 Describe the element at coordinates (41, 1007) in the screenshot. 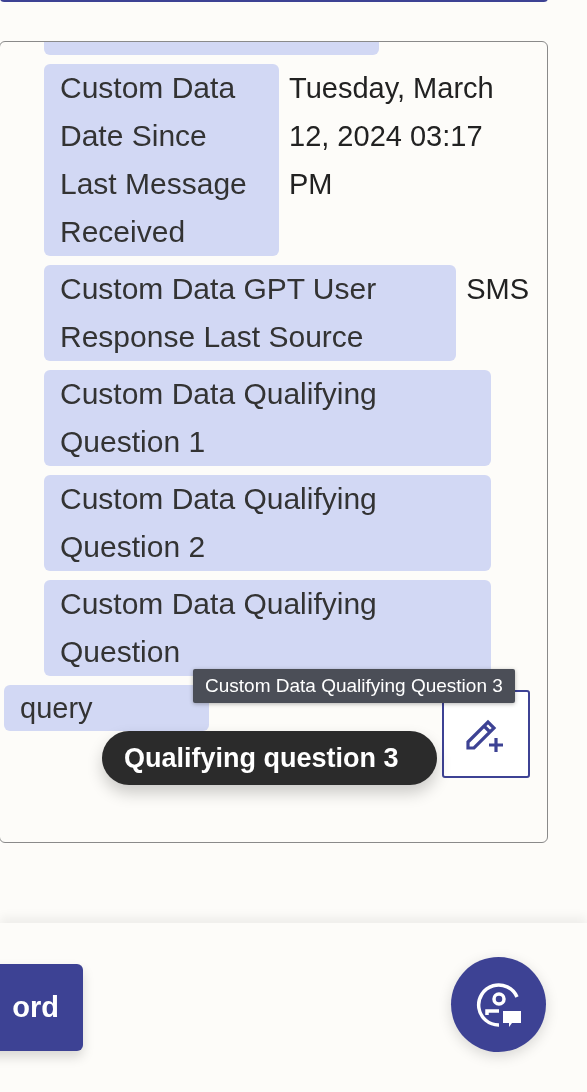

I see `save-button: ord` at that location.